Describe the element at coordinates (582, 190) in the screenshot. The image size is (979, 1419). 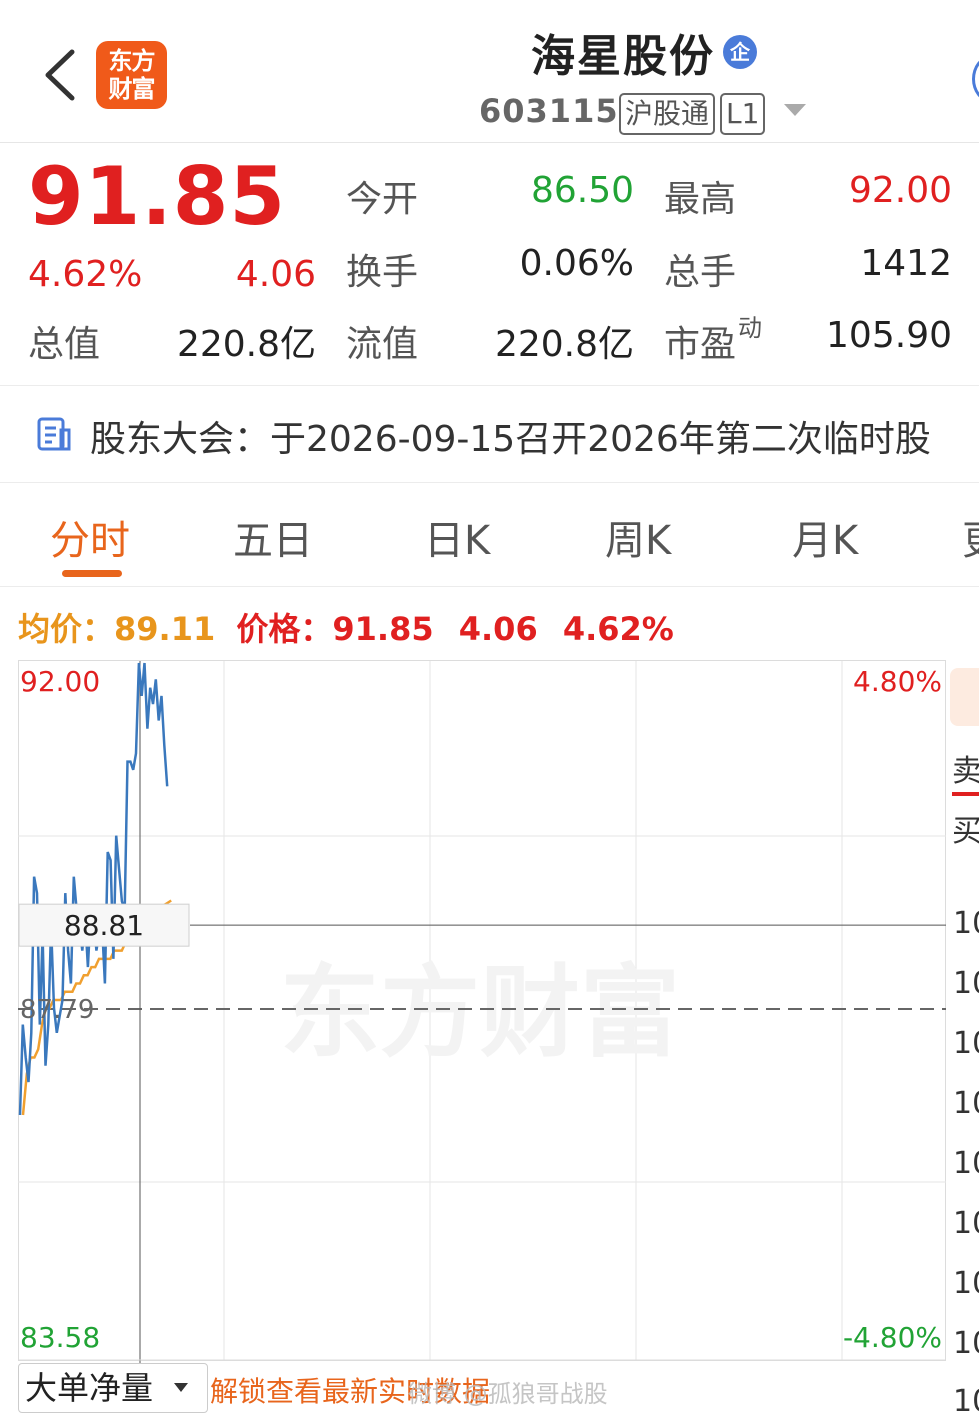
I see `open-value: 86.50` at that location.